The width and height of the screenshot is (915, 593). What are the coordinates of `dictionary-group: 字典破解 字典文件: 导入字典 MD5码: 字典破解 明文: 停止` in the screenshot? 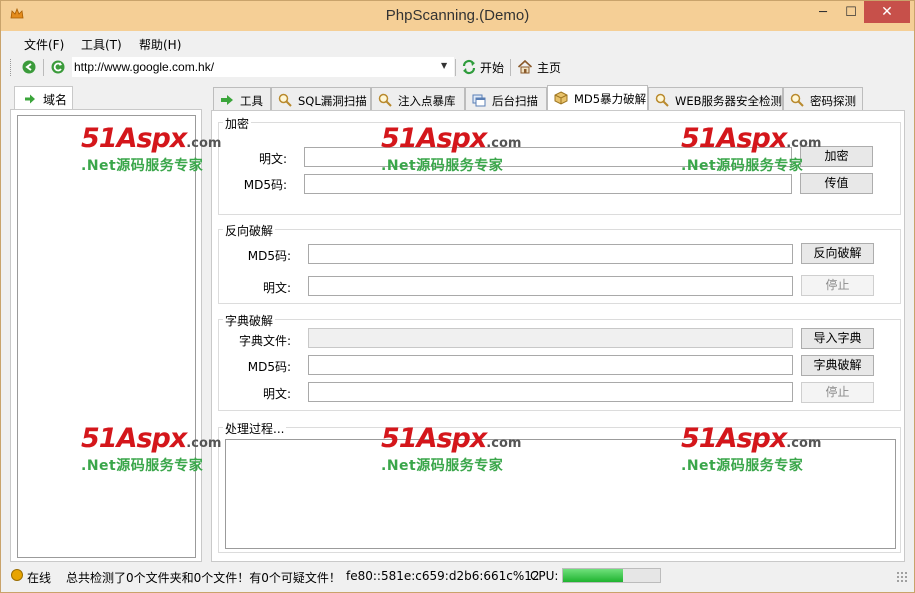 It's located at (559, 361).